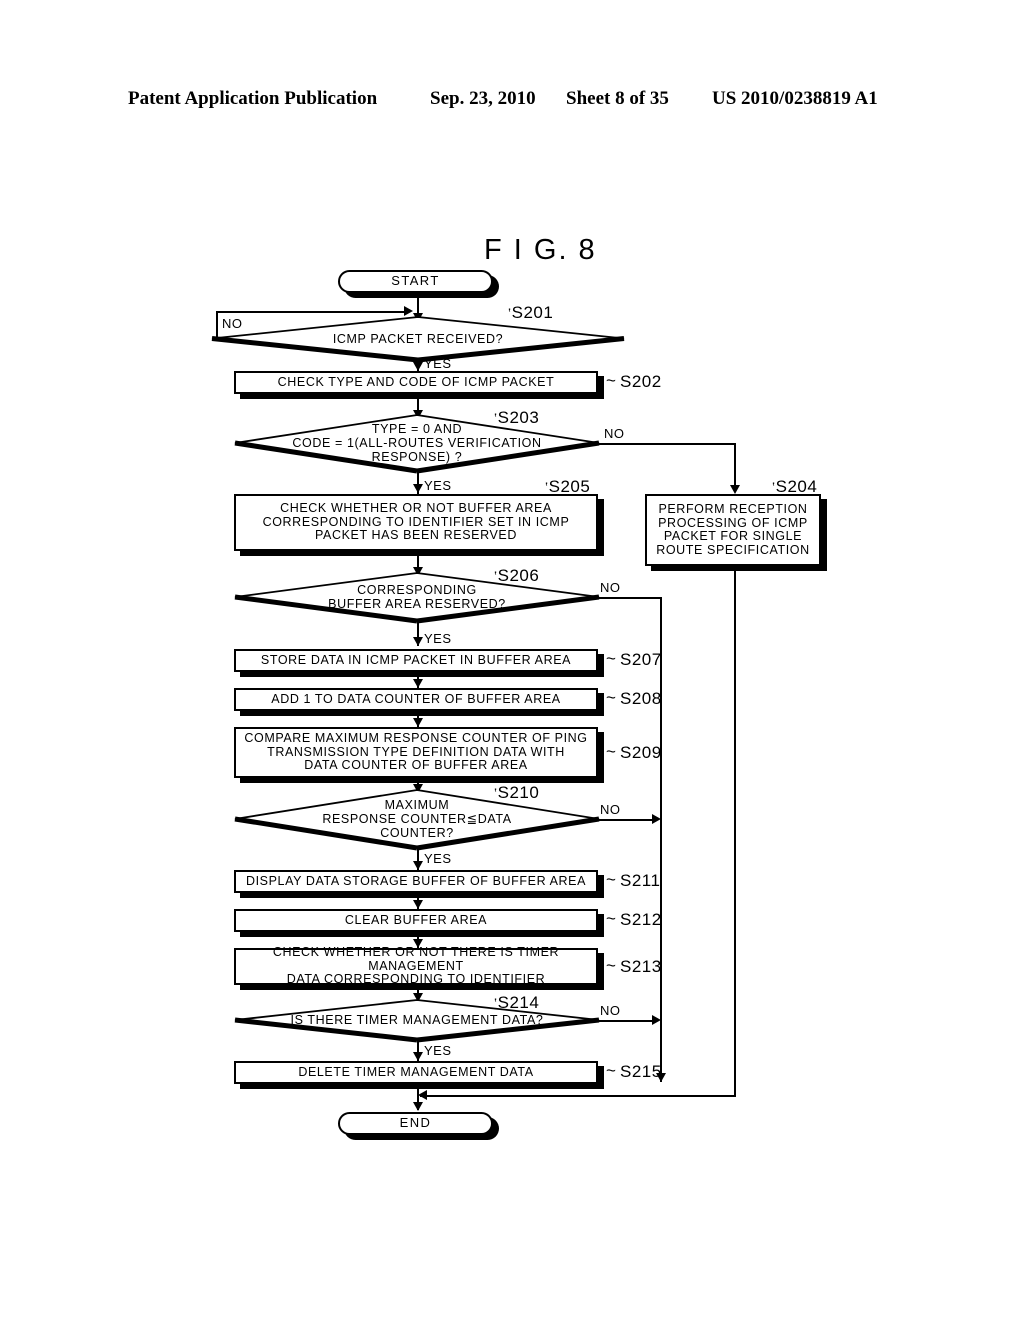 The height and width of the screenshot is (1320, 1024). I want to click on s203-yes-label: YES, so click(438, 485).